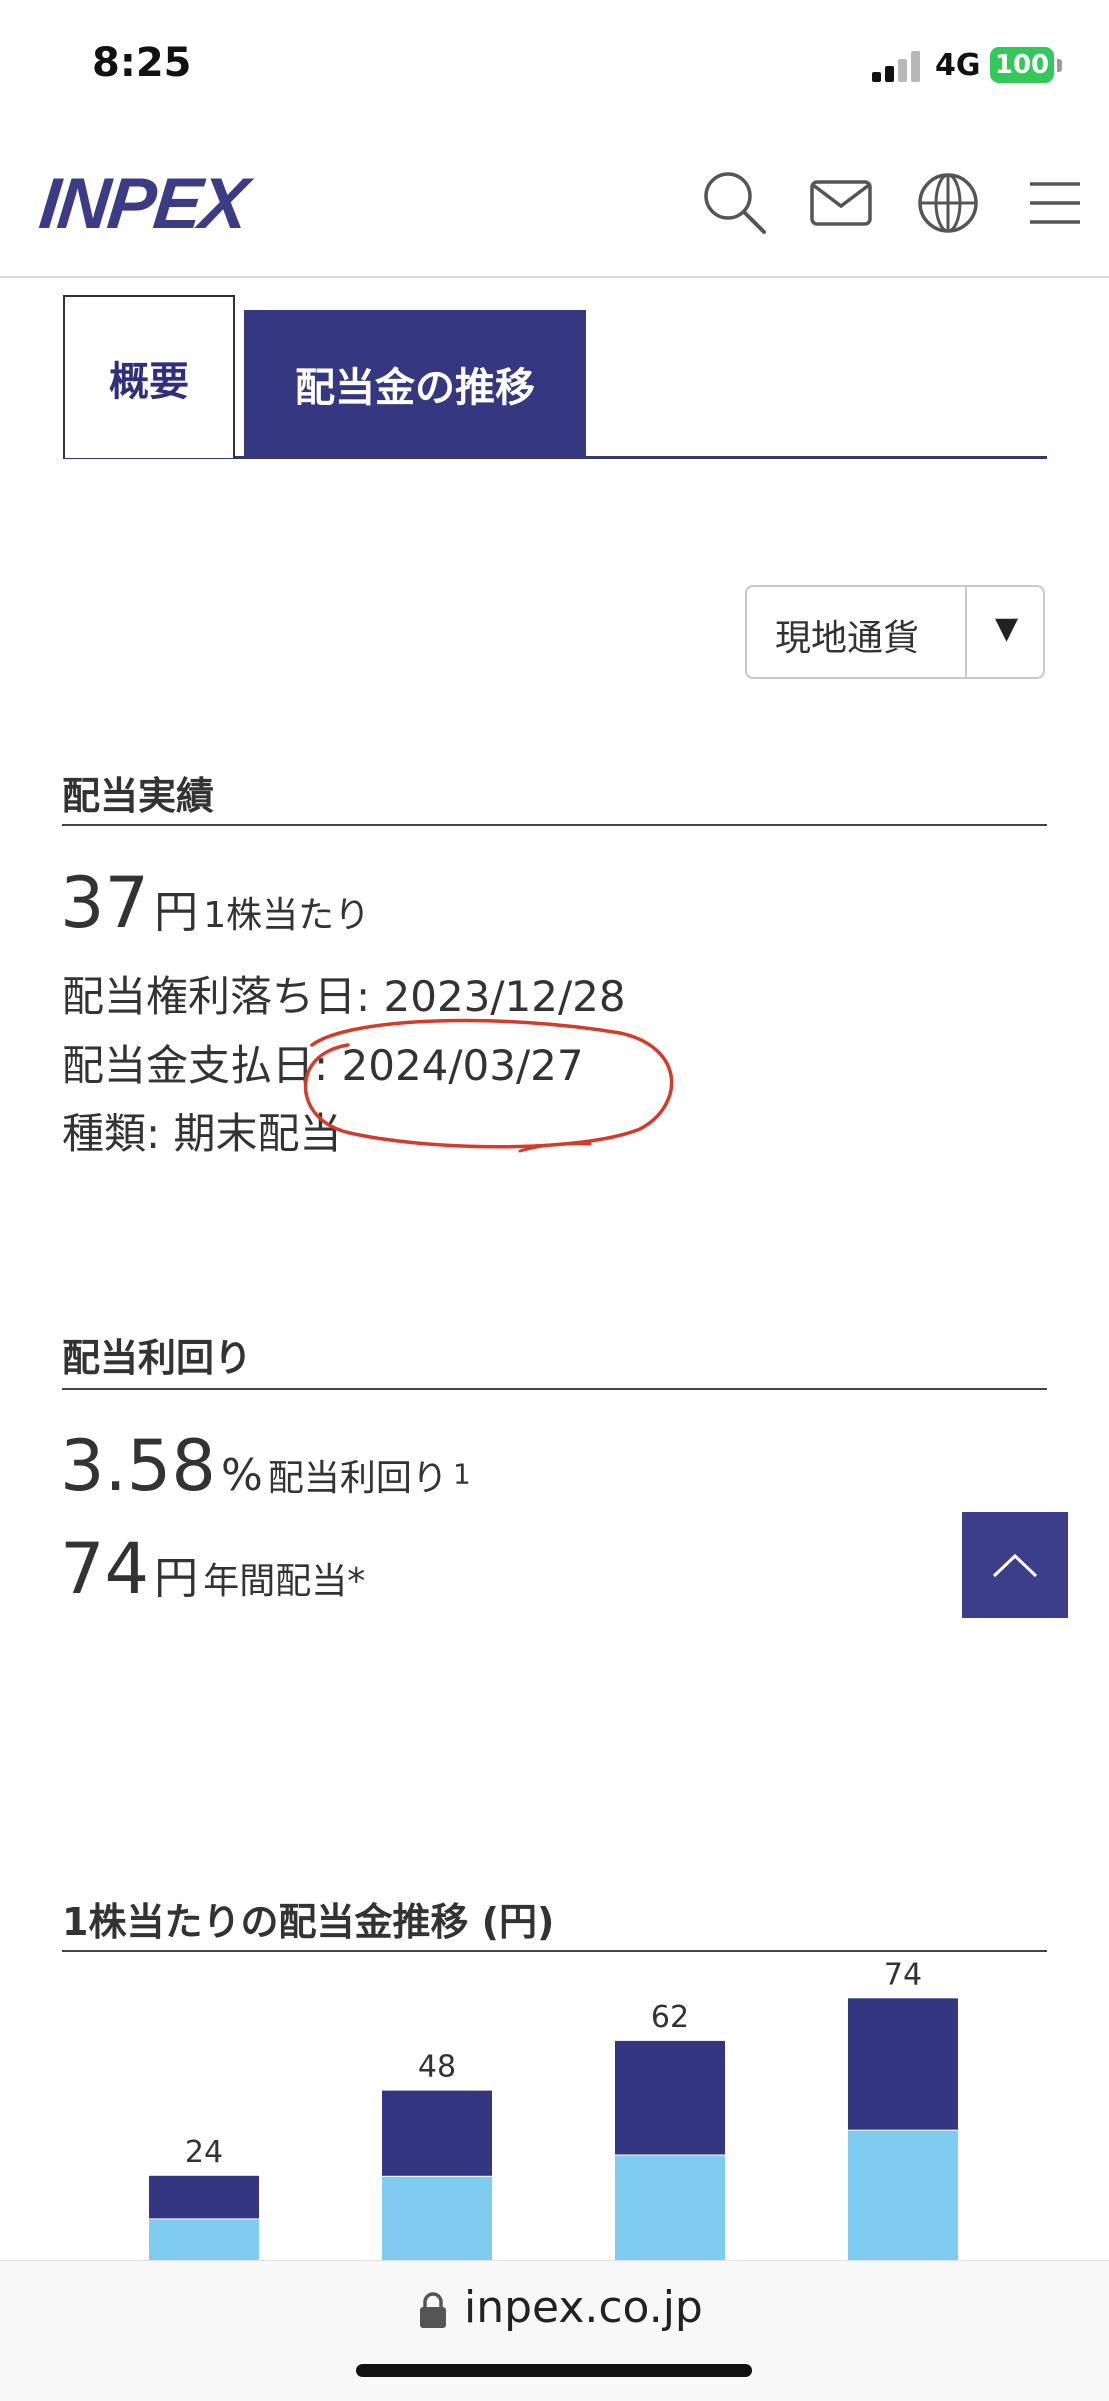 This screenshot has width=1109, height=2401. I want to click on dividend-yield-title: 配当利回り, so click(157, 1358).